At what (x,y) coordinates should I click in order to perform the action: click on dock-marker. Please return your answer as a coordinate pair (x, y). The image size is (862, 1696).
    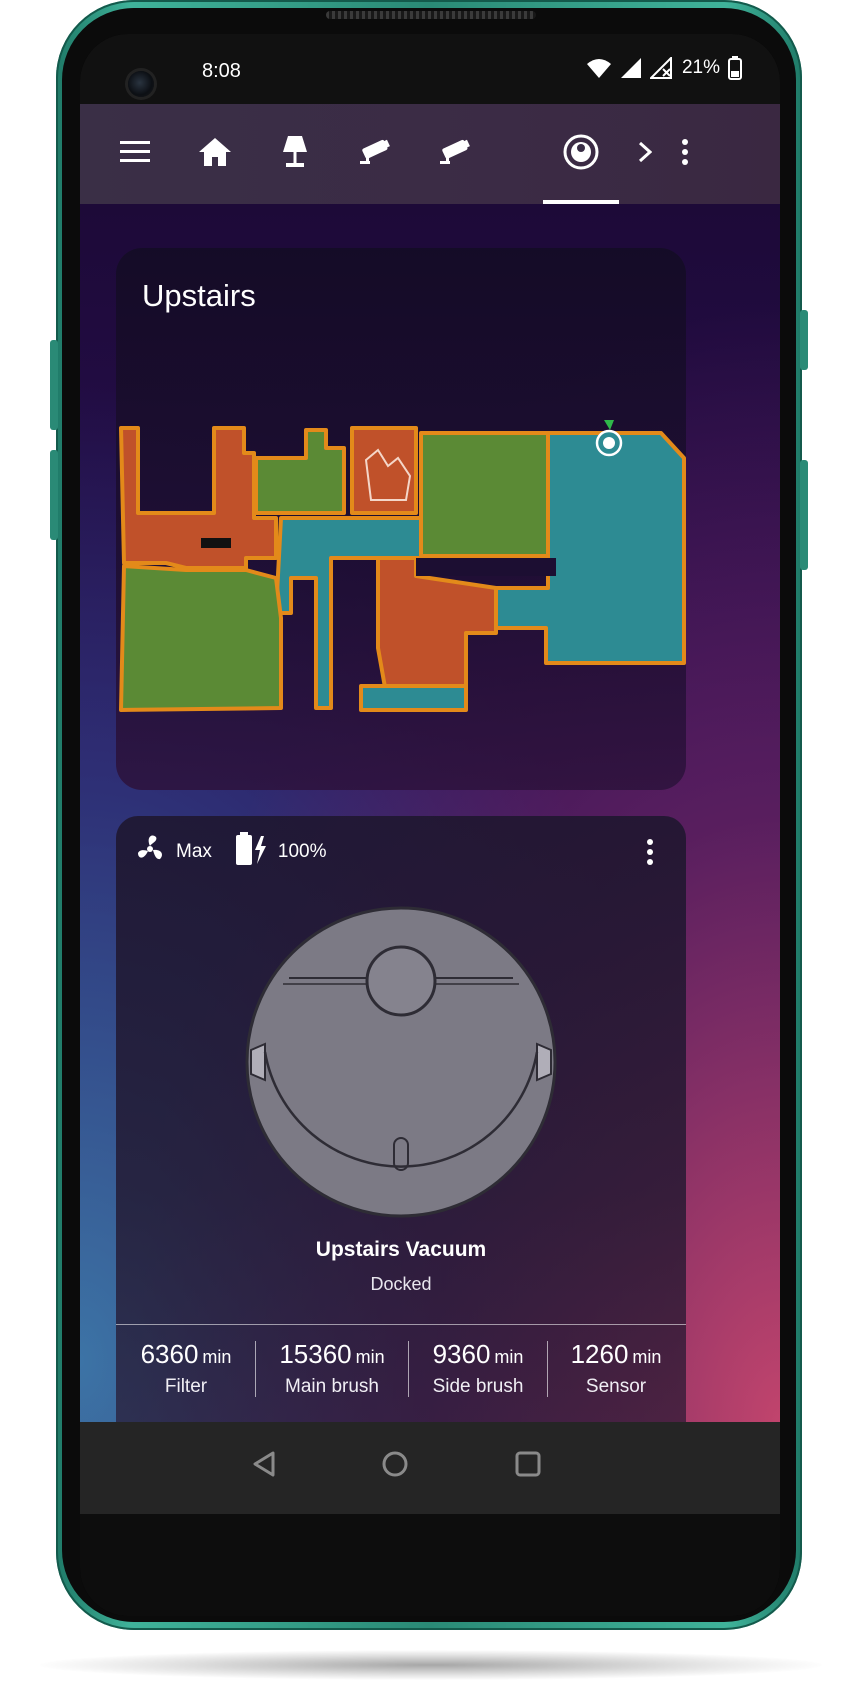
    Looking at the image, I should click on (609, 425).